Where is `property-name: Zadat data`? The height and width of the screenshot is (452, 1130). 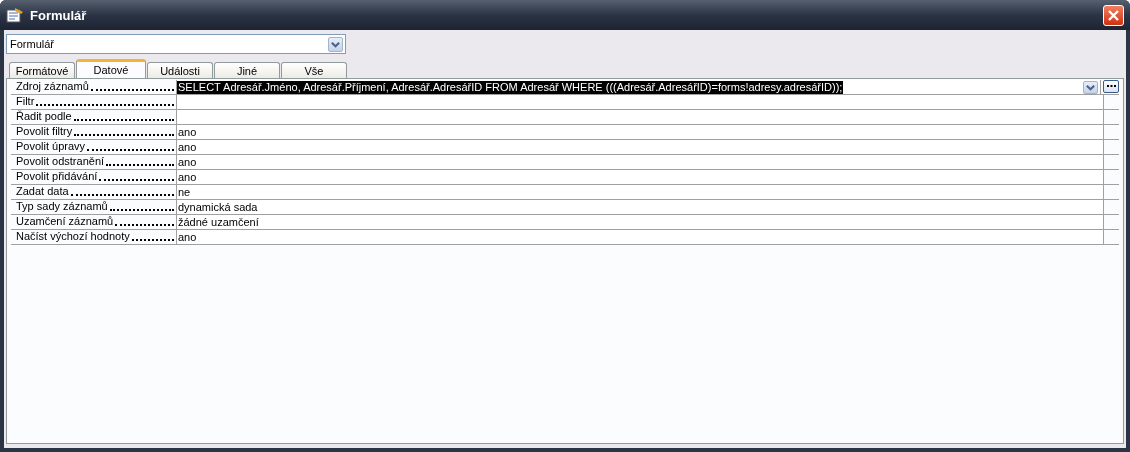
property-name: Zadat data is located at coordinates (42, 192).